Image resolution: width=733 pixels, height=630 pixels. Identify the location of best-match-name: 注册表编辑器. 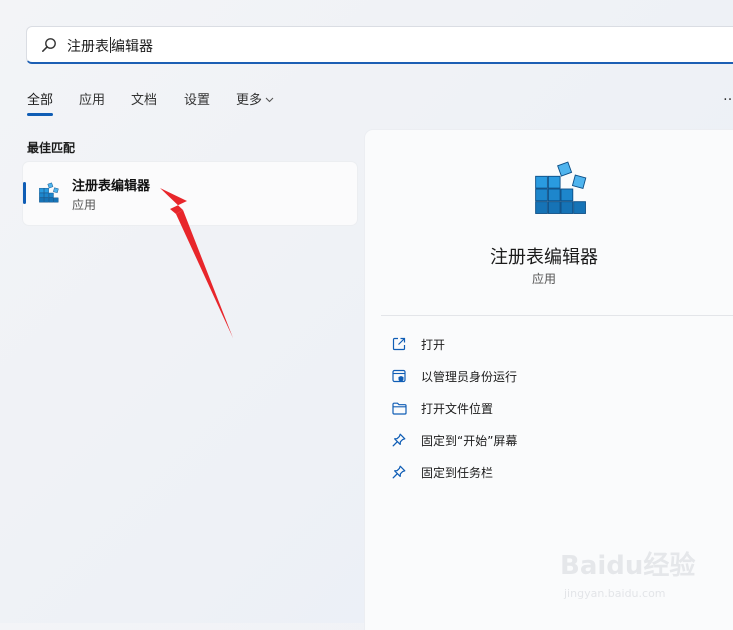
(111, 186).